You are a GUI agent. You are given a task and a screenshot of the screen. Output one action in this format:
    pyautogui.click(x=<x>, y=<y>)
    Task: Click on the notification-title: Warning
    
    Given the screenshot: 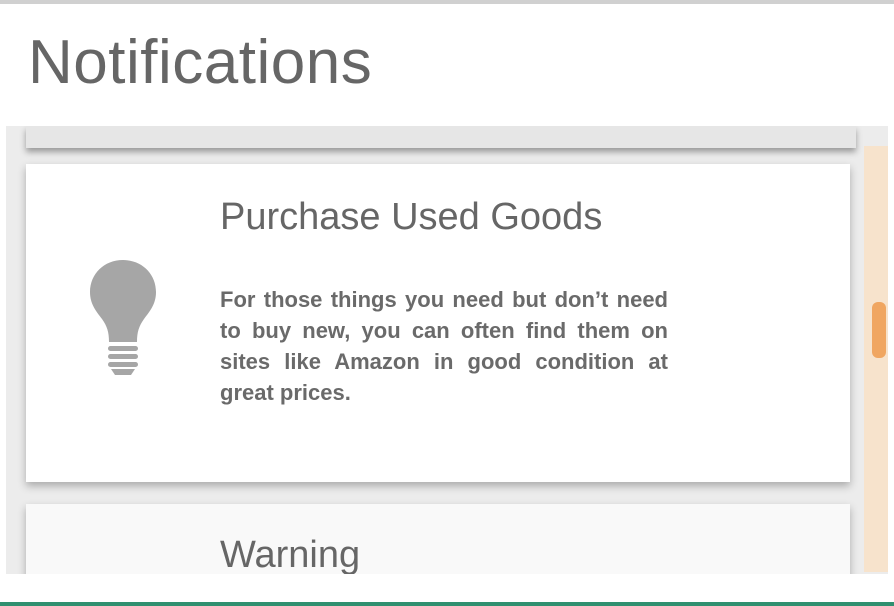 What is the action you would take?
    pyautogui.click(x=290, y=554)
    